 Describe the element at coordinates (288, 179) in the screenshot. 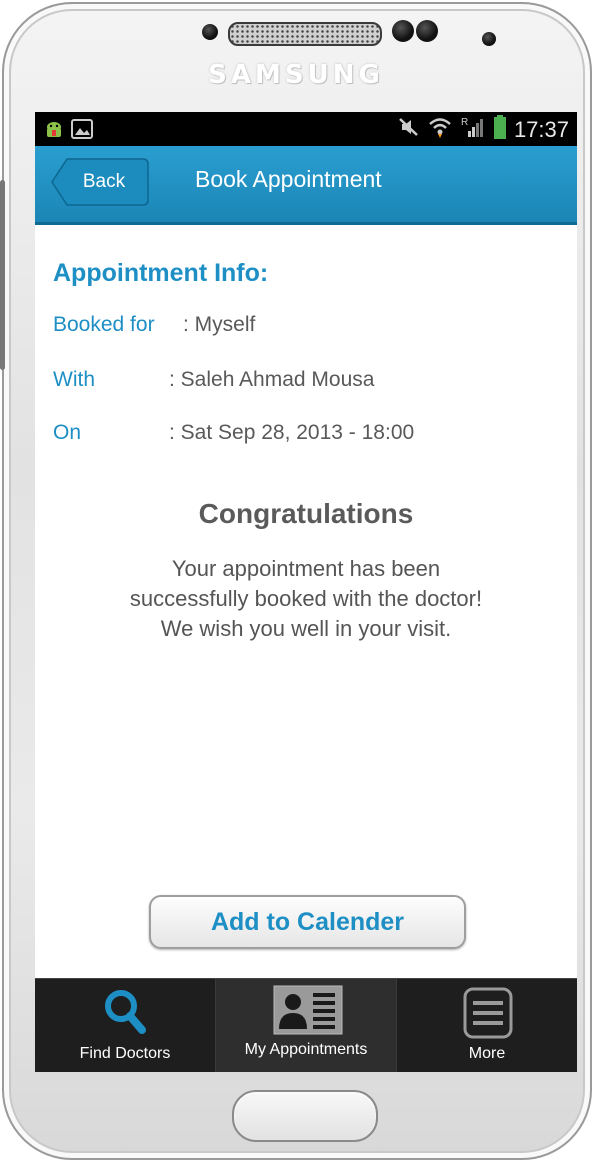

I see `page-title: Book Appointment` at that location.